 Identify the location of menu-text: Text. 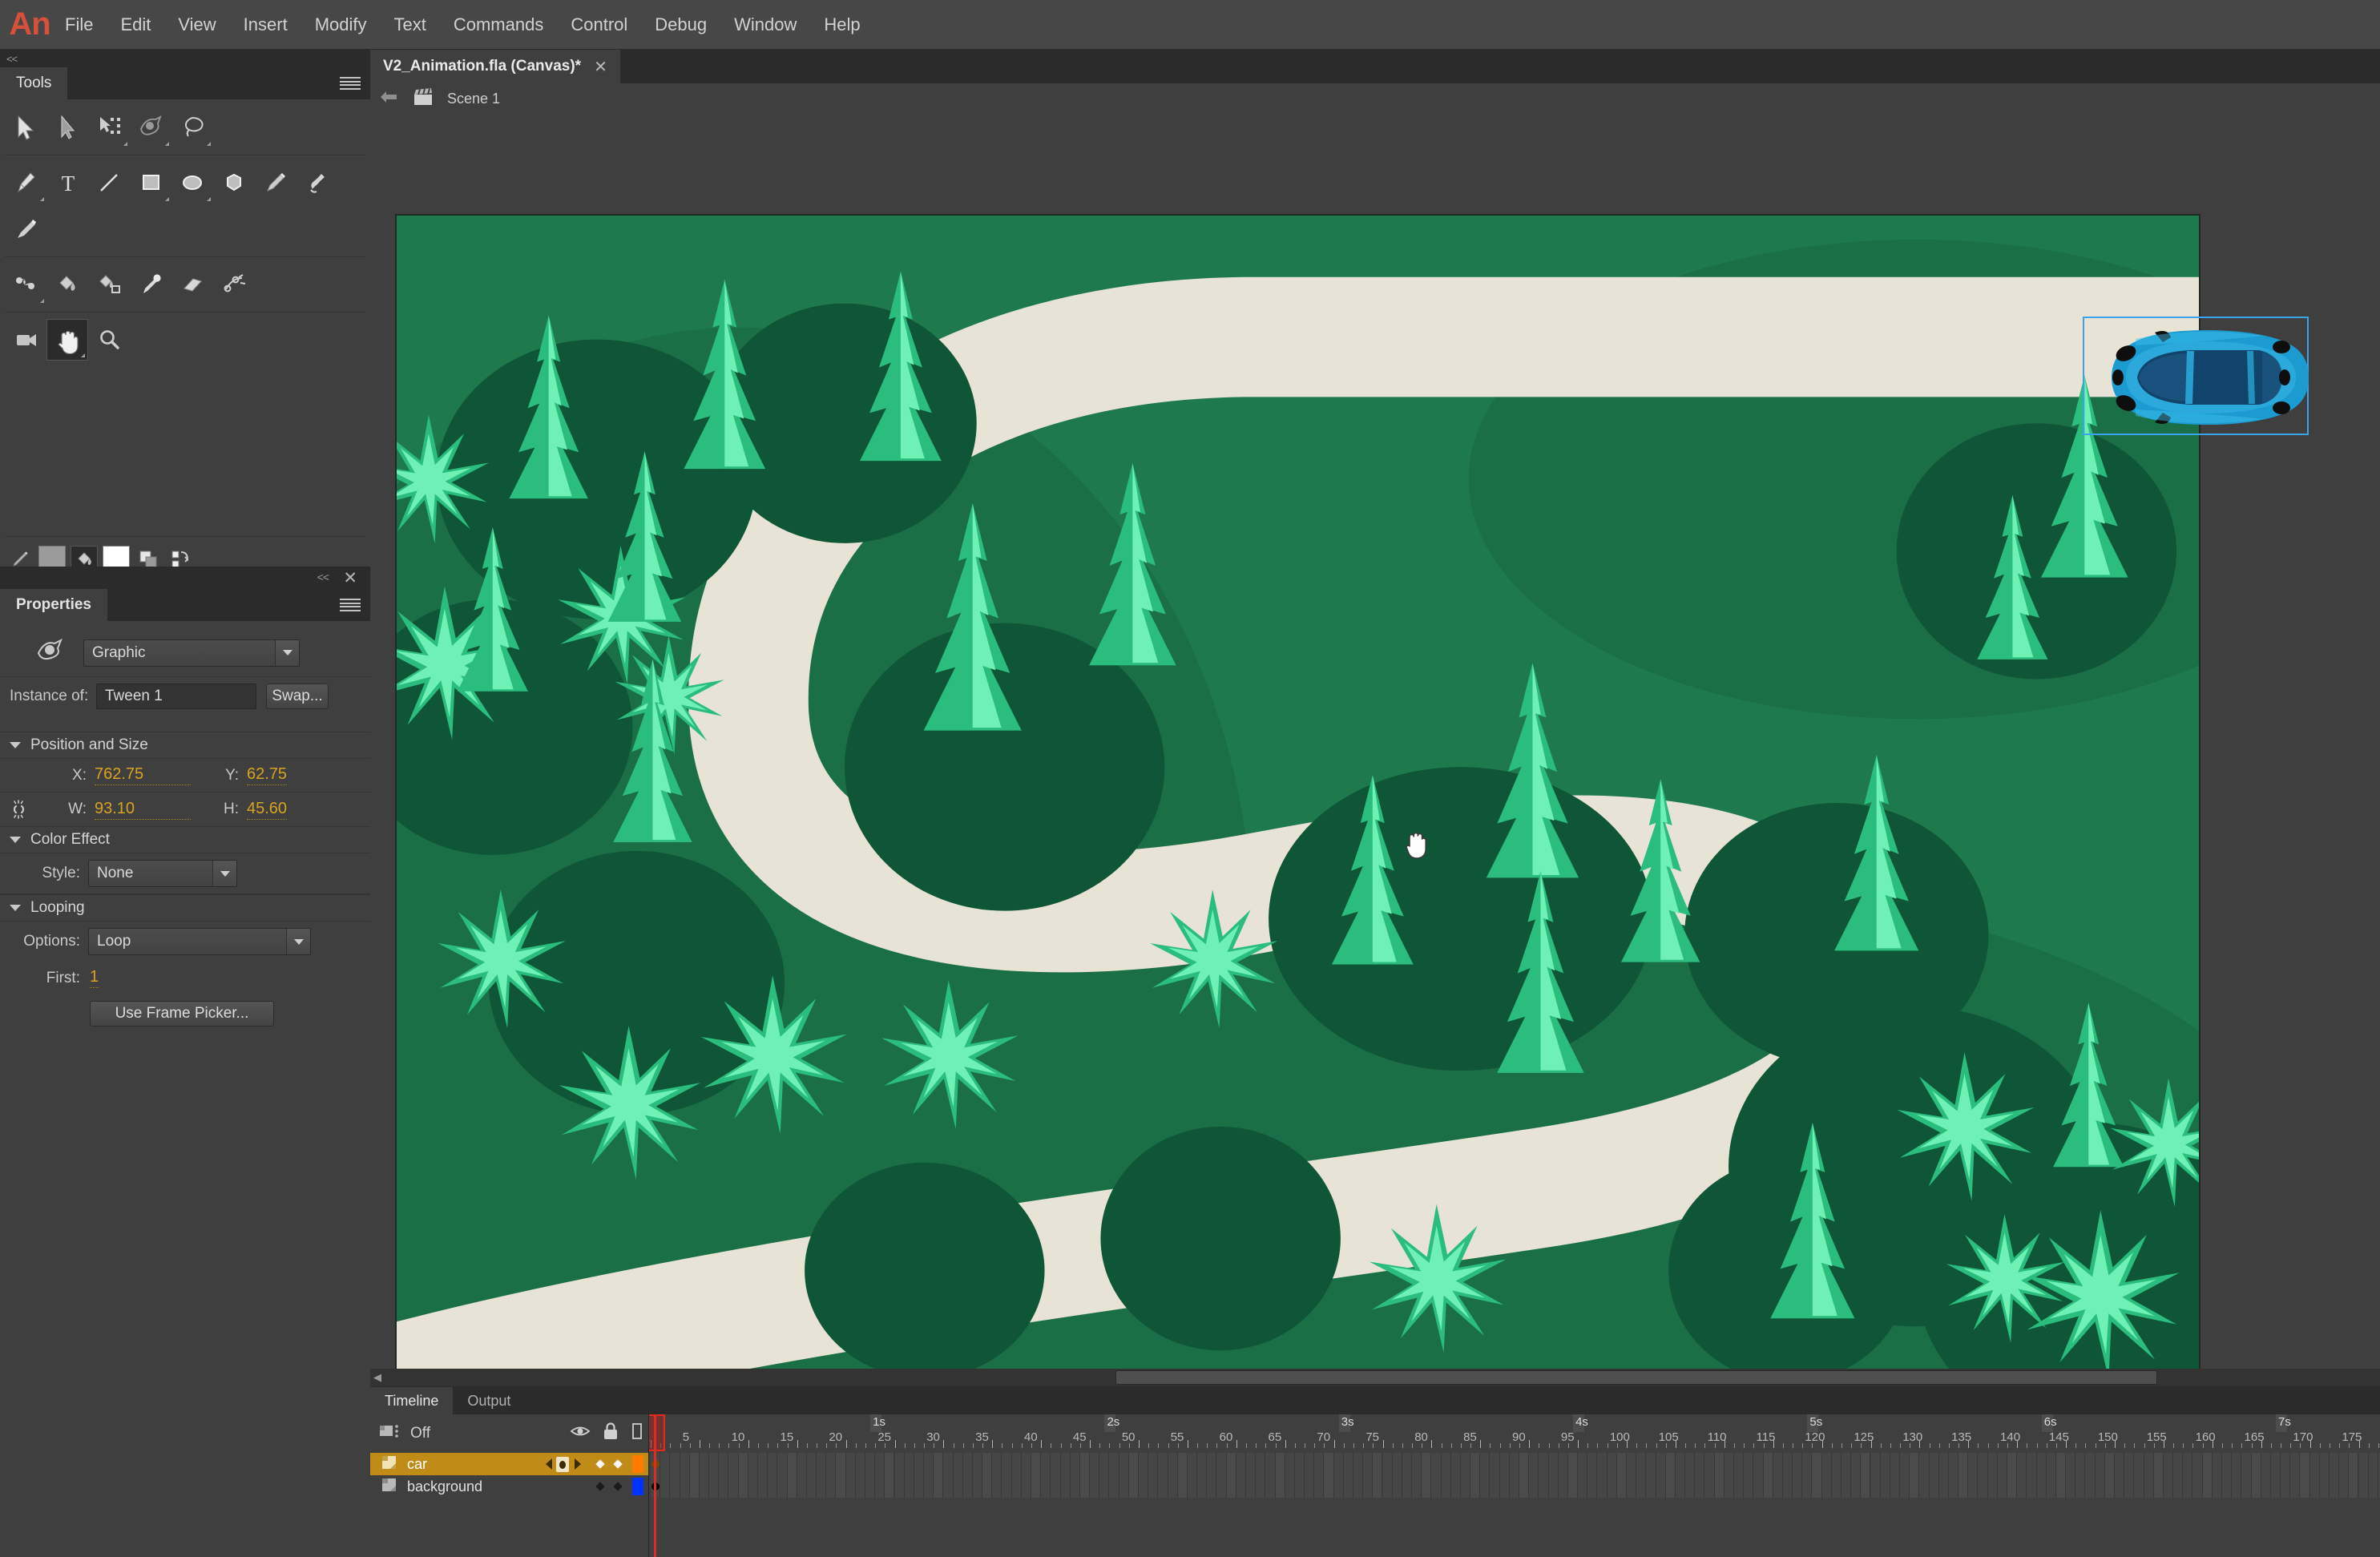
(411, 25).